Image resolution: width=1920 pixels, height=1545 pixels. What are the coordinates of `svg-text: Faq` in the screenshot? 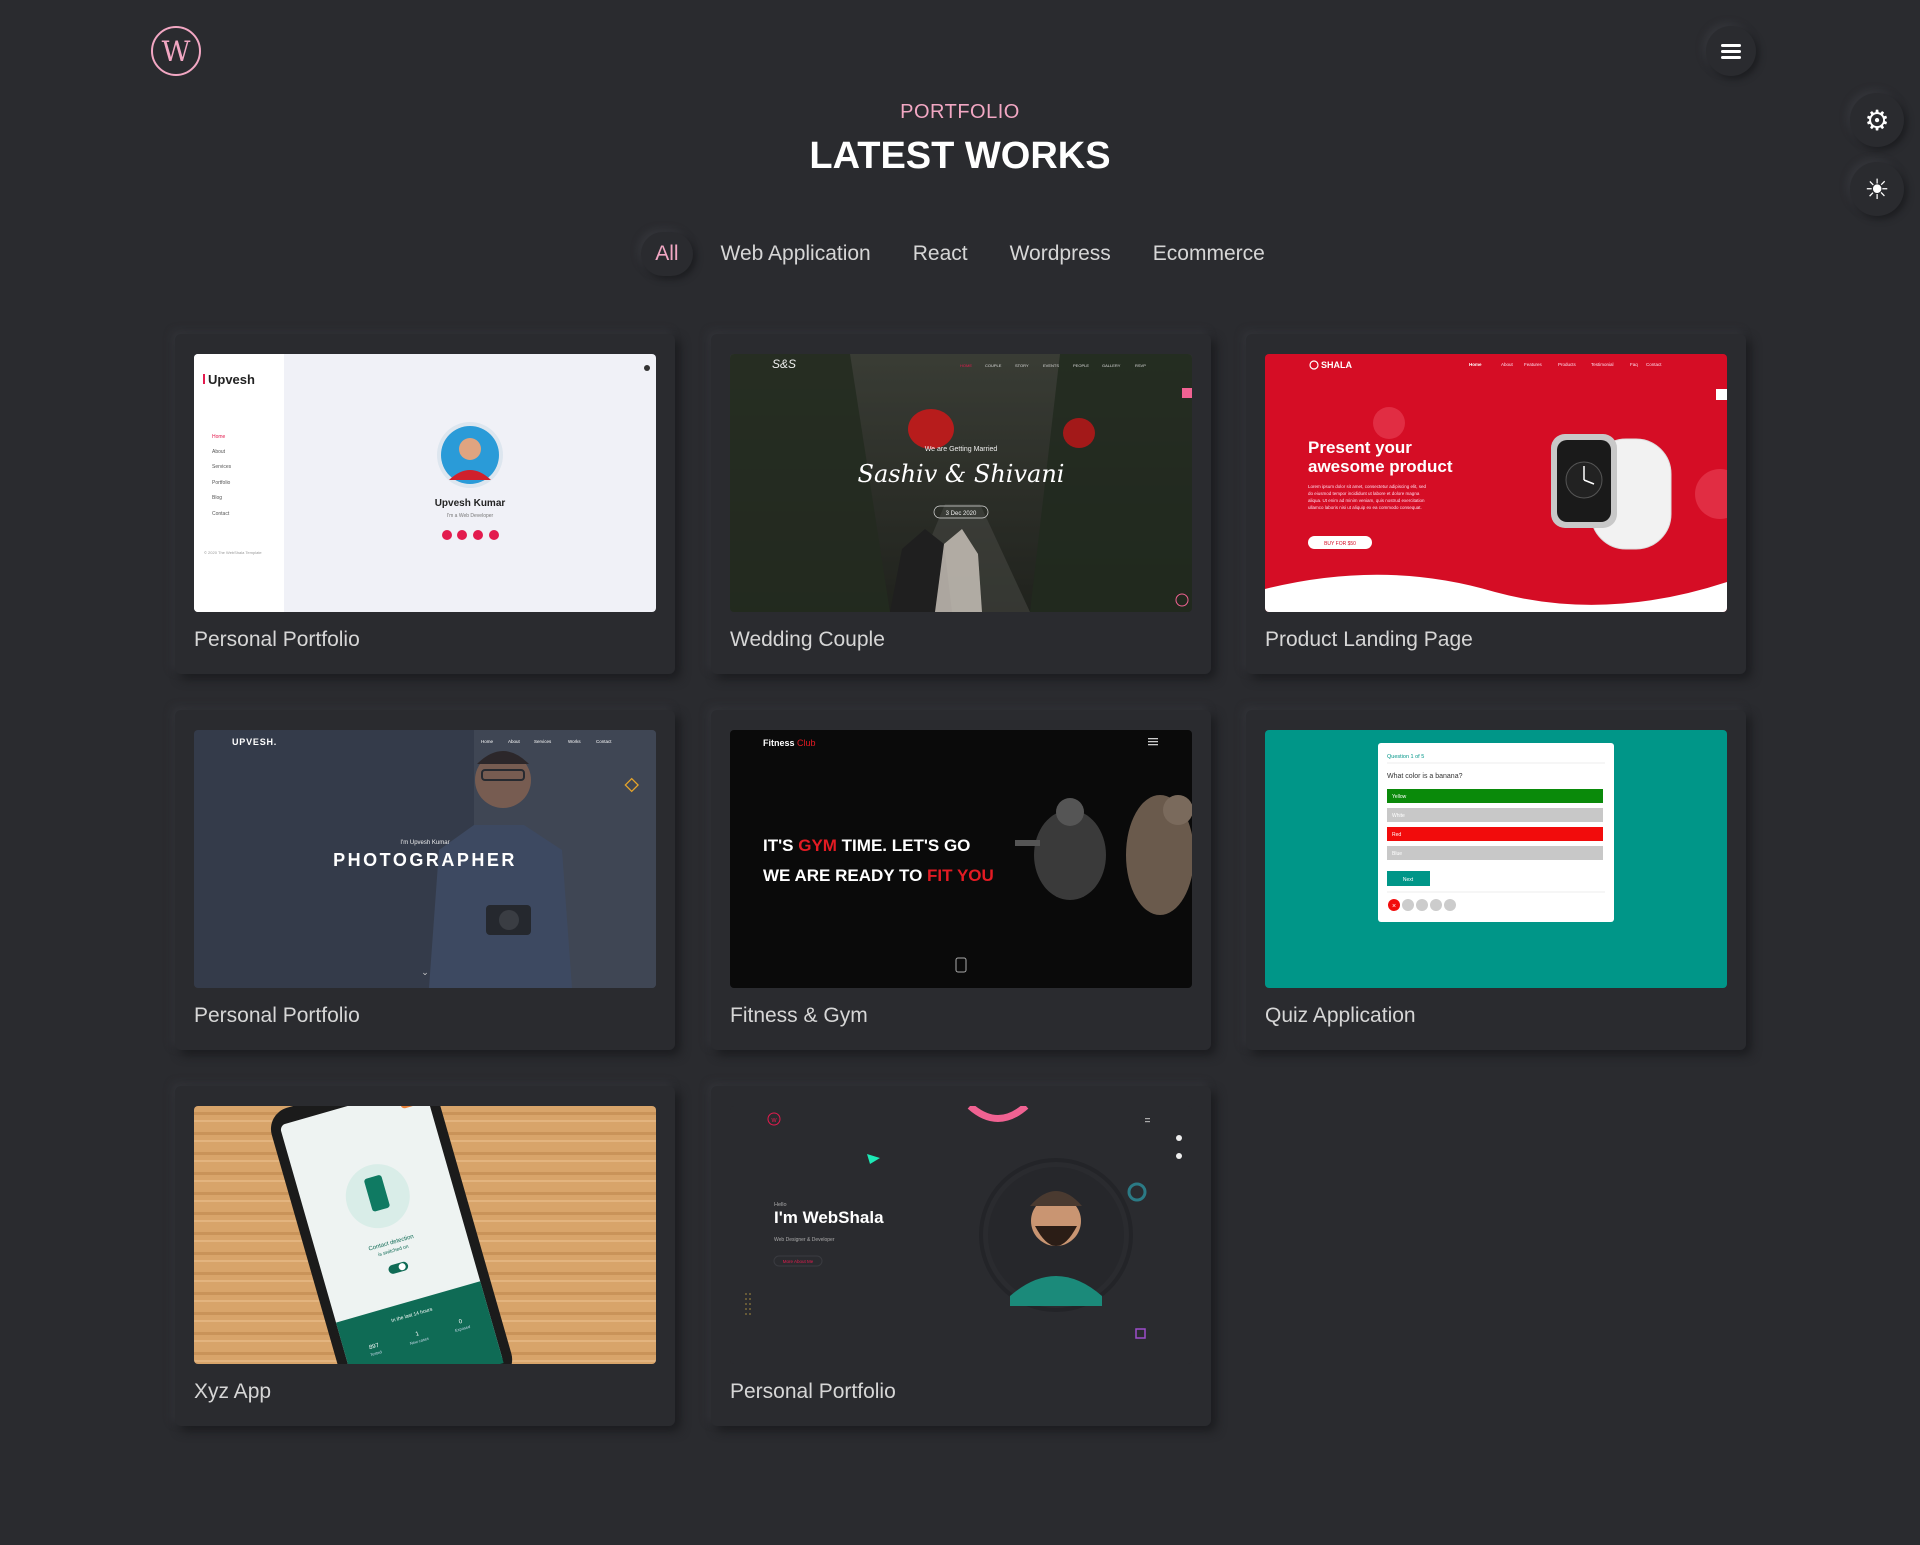 It's located at (1634, 364).